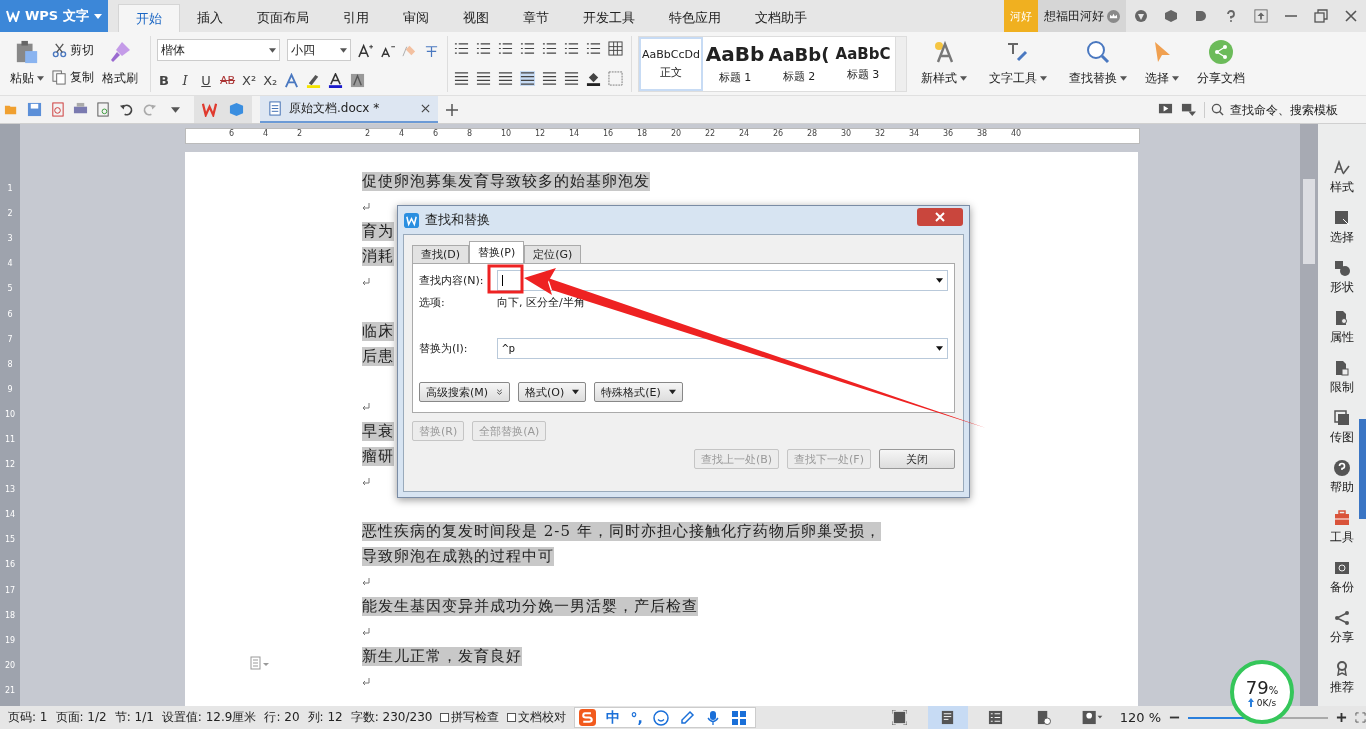 The height and width of the screenshot is (729, 1366). What do you see at coordinates (1261, 16) in the screenshot?
I see `upload-window-icon` at bounding box center [1261, 16].